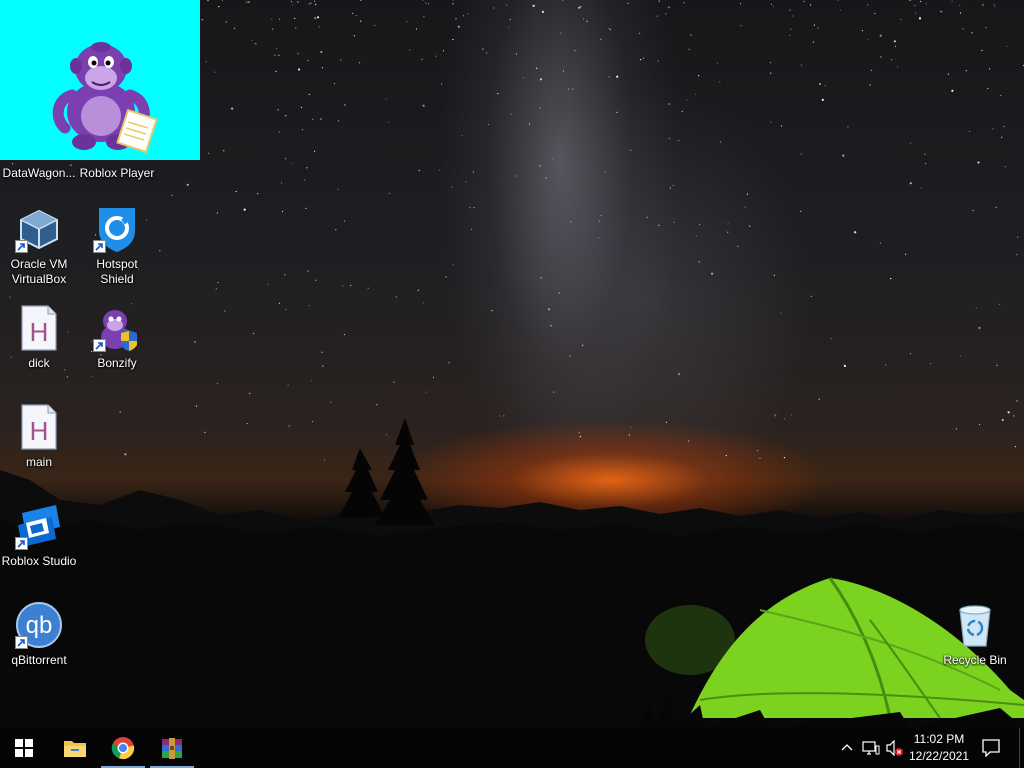 Image resolution: width=1024 pixels, height=768 pixels. Describe the element at coordinates (512, 748) in the screenshot. I see `taskbar: 11:02 PM 12/22/2021` at that location.